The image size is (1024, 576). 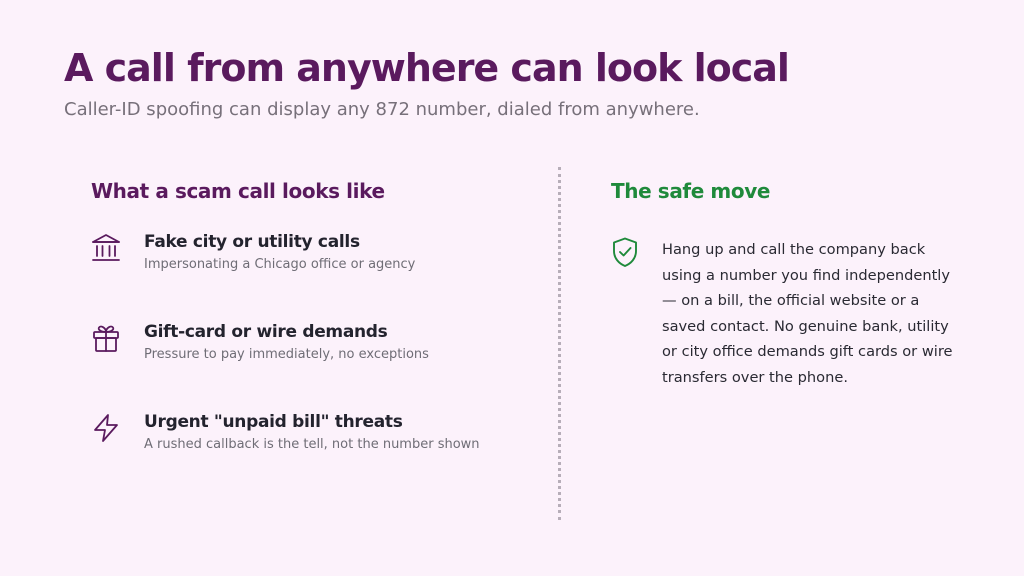 I want to click on gift-icon, so click(x=106, y=338).